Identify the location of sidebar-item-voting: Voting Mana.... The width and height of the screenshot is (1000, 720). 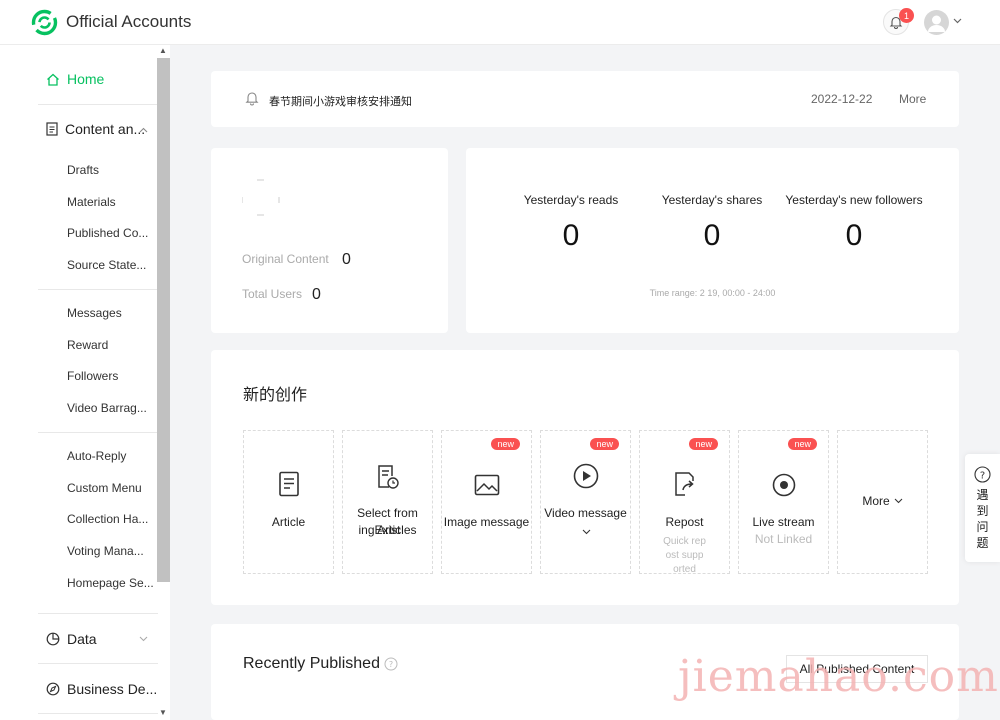
(105, 551).